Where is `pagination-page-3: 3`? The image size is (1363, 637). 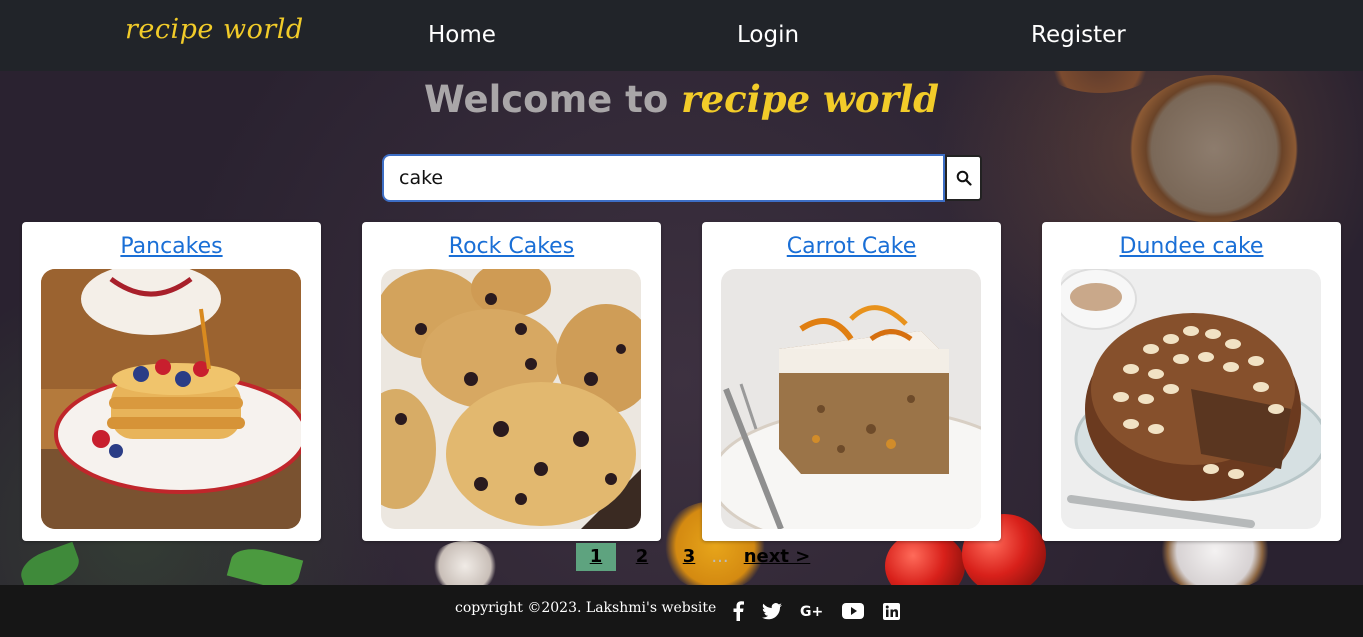 pagination-page-3: 3 is located at coordinates (689, 557).